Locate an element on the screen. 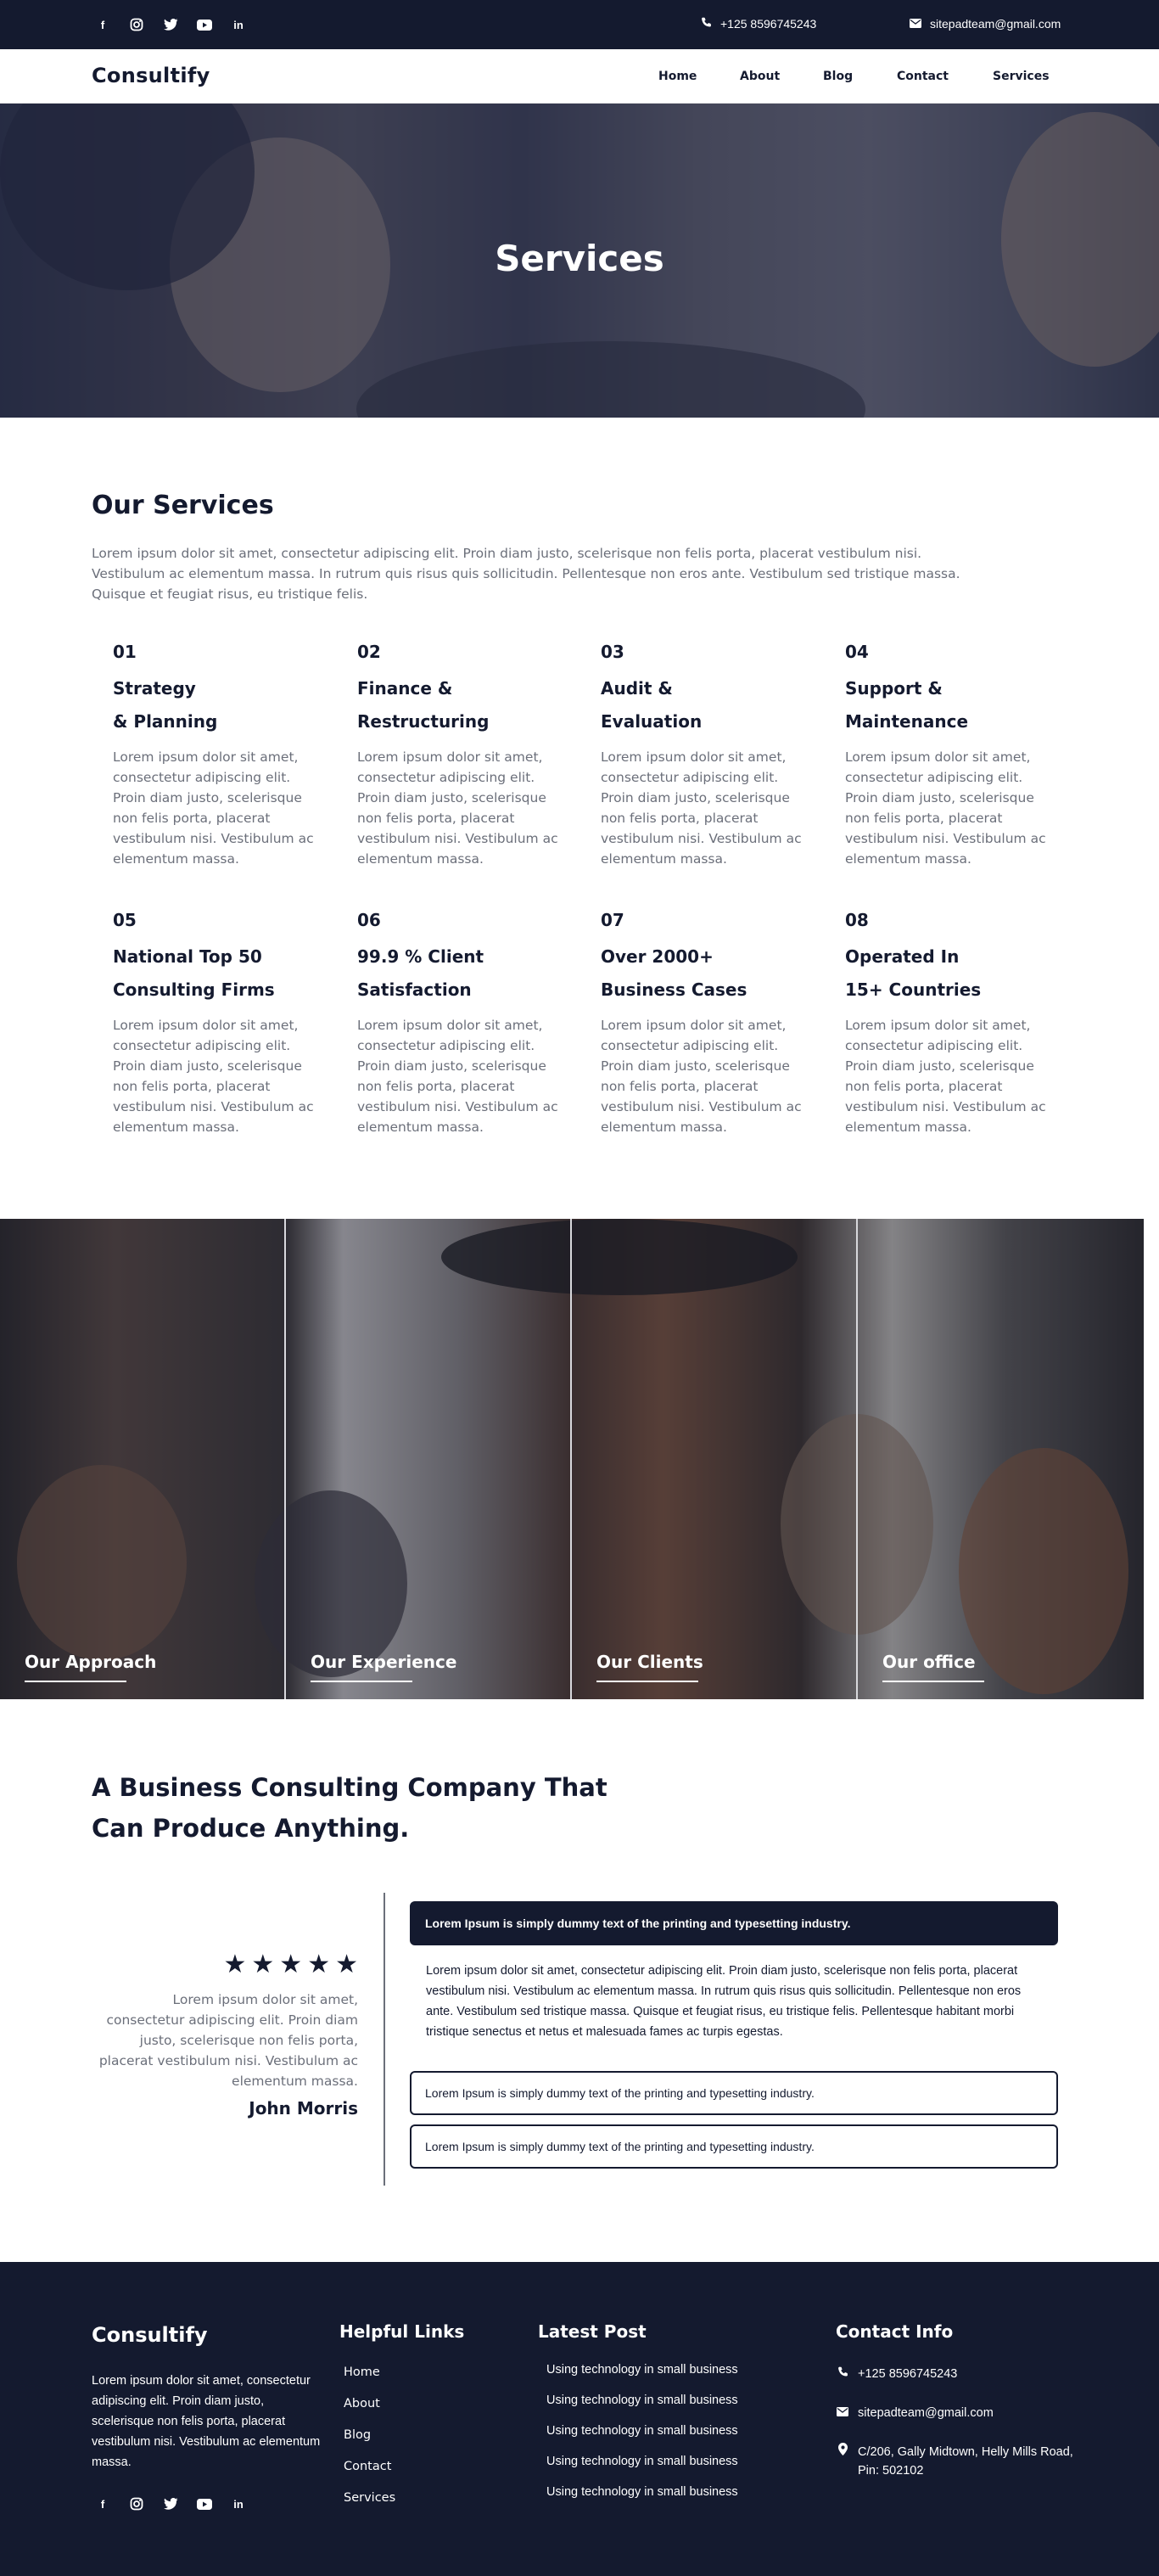  panel-our-approach: Our Approach is located at coordinates (143, 1459).